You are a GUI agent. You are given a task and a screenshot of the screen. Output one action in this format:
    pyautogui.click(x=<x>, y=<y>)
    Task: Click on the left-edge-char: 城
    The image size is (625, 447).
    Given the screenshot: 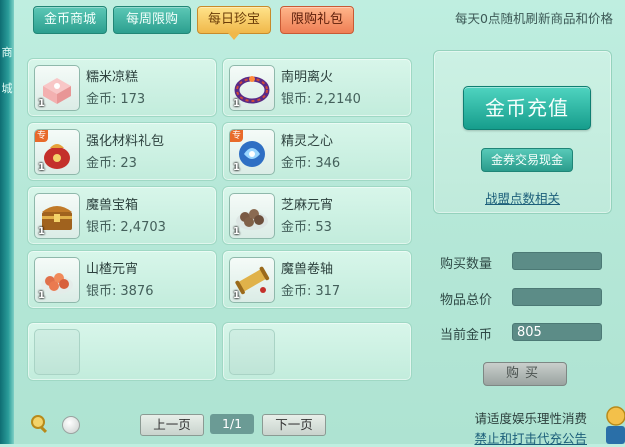 What is the action you would take?
    pyautogui.click(x=7, y=88)
    